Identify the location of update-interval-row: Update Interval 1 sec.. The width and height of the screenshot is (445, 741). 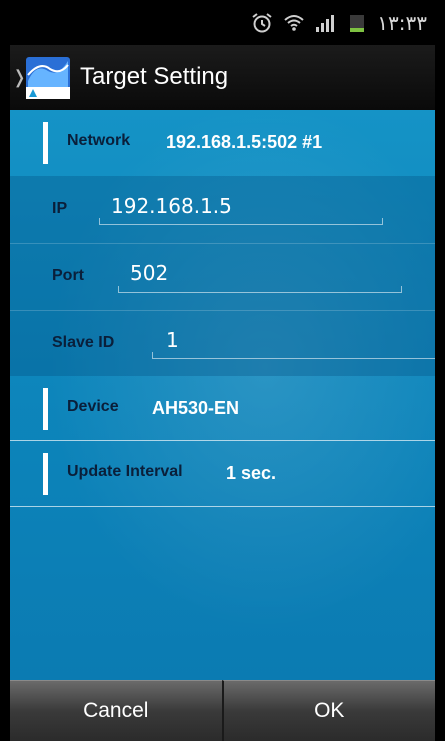
(222, 474).